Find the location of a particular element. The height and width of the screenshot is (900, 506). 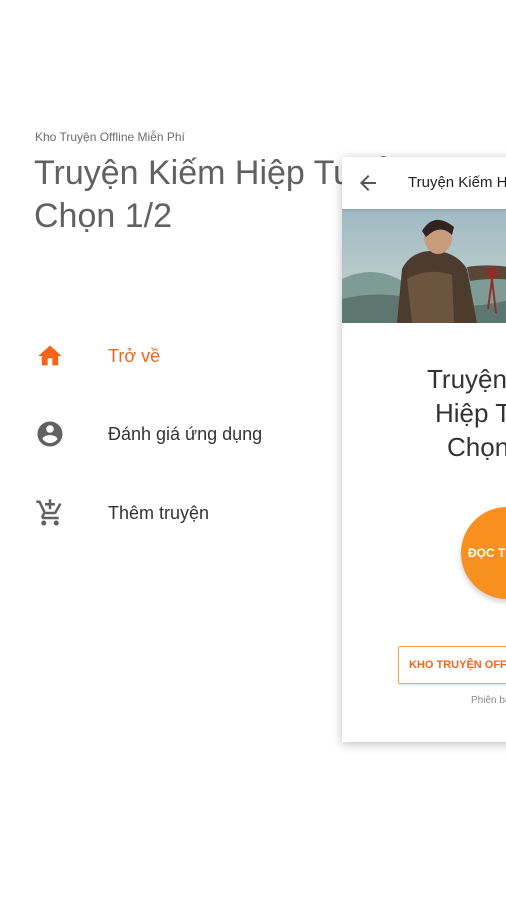

add-shopping-cart-icon is located at coordinates (50, 513).